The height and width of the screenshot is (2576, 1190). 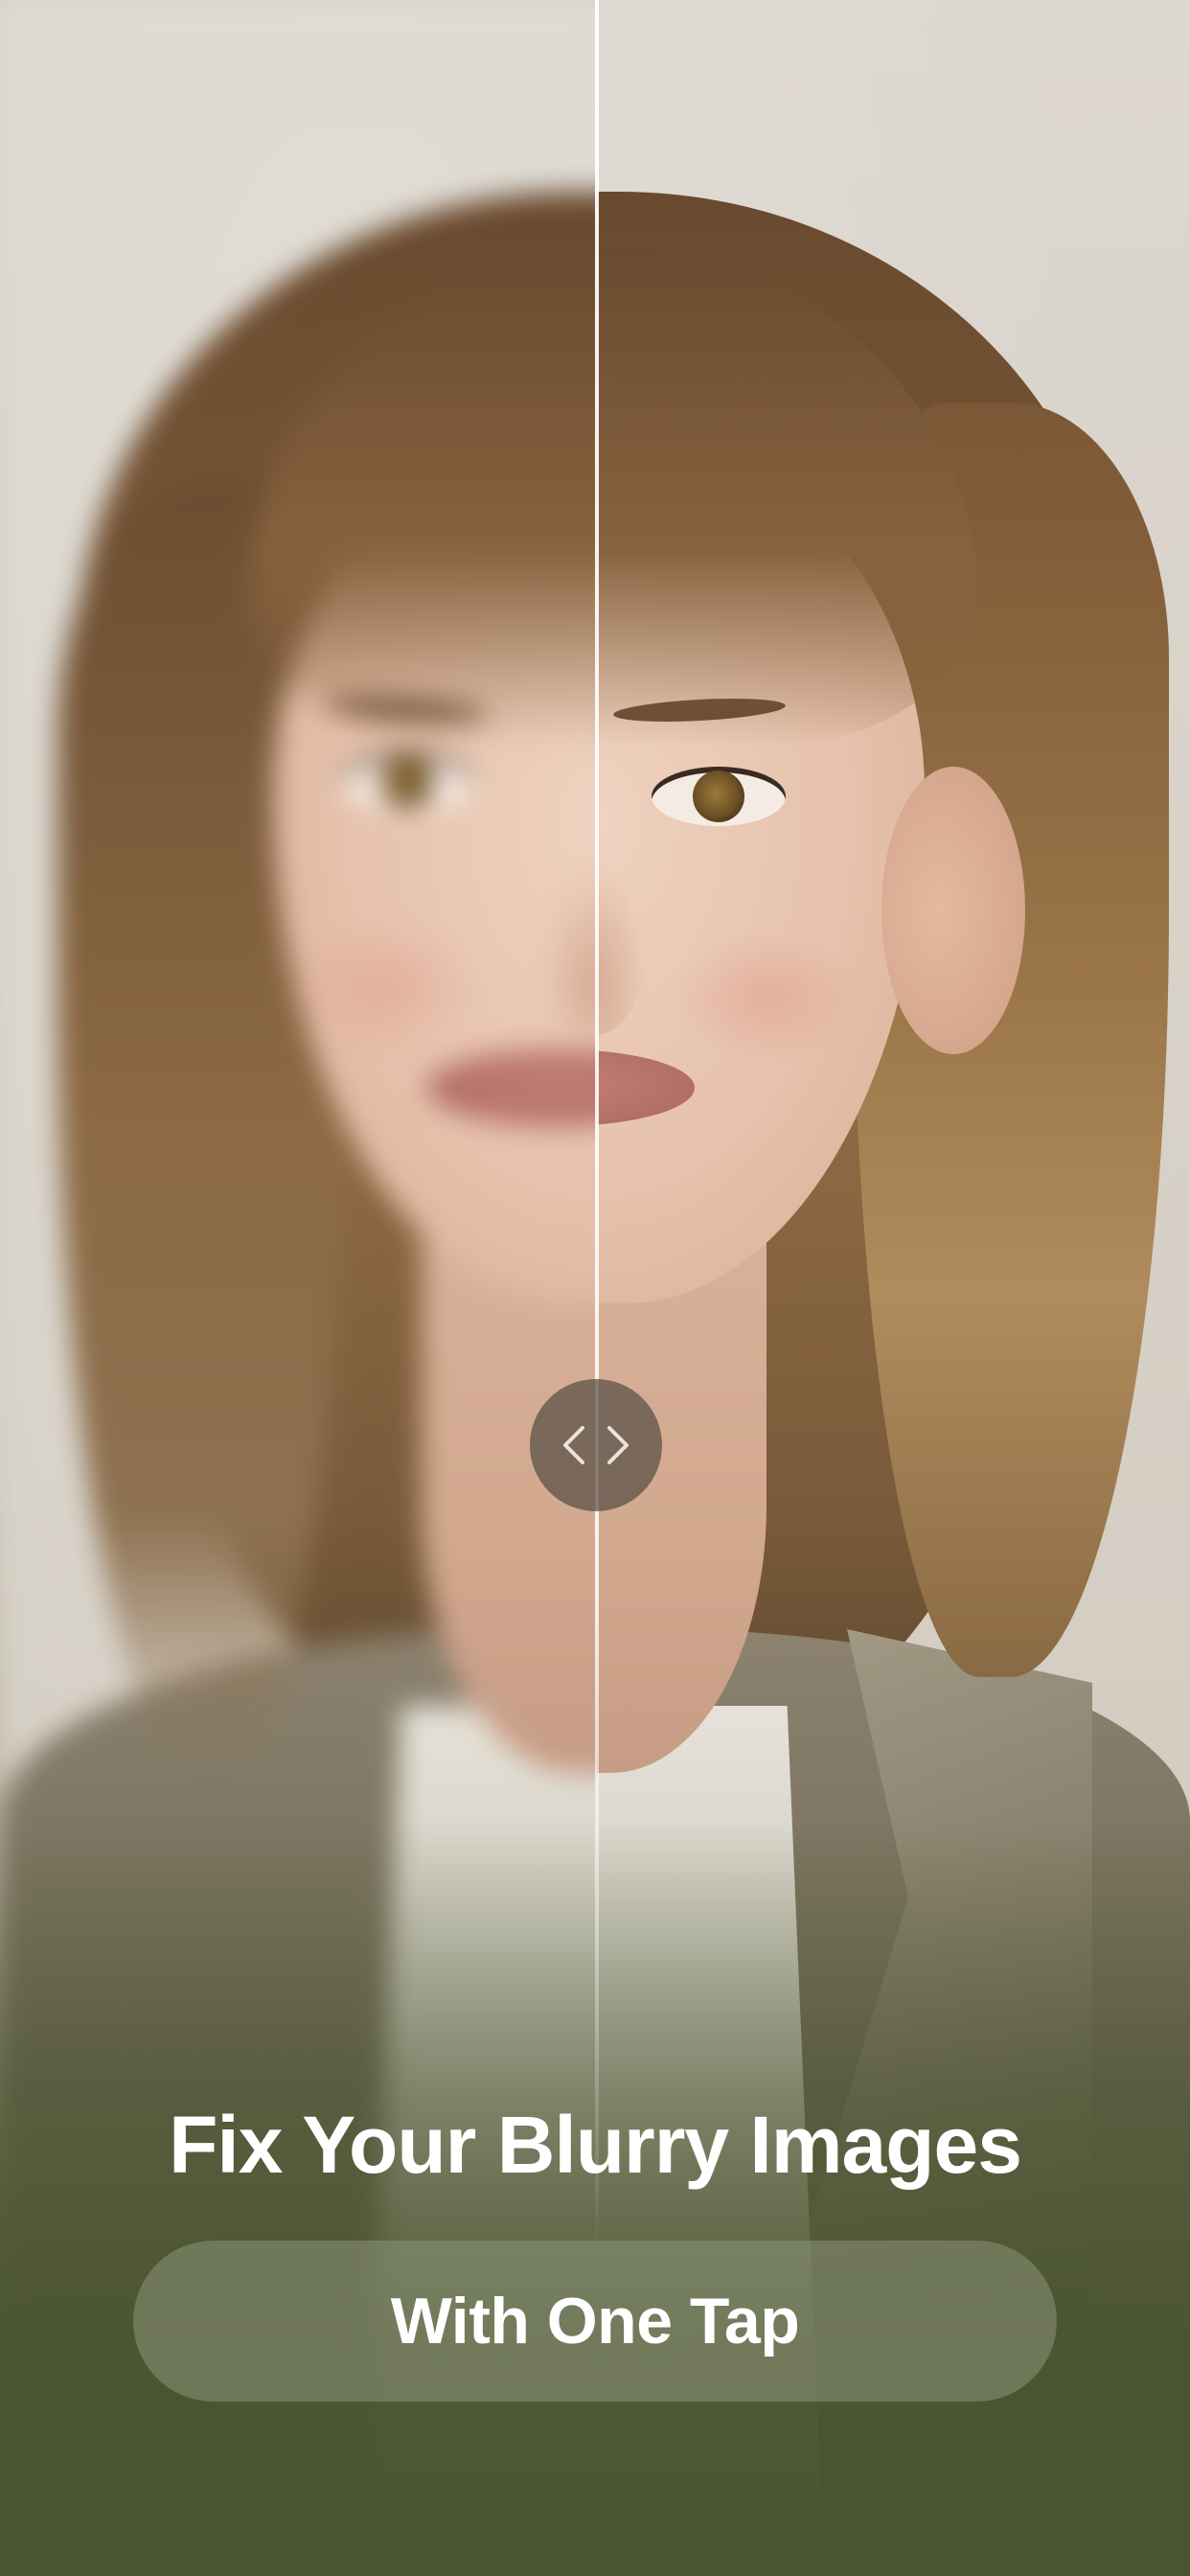 I want to click on chevron-right-icon, so click(x=618, y=1445).